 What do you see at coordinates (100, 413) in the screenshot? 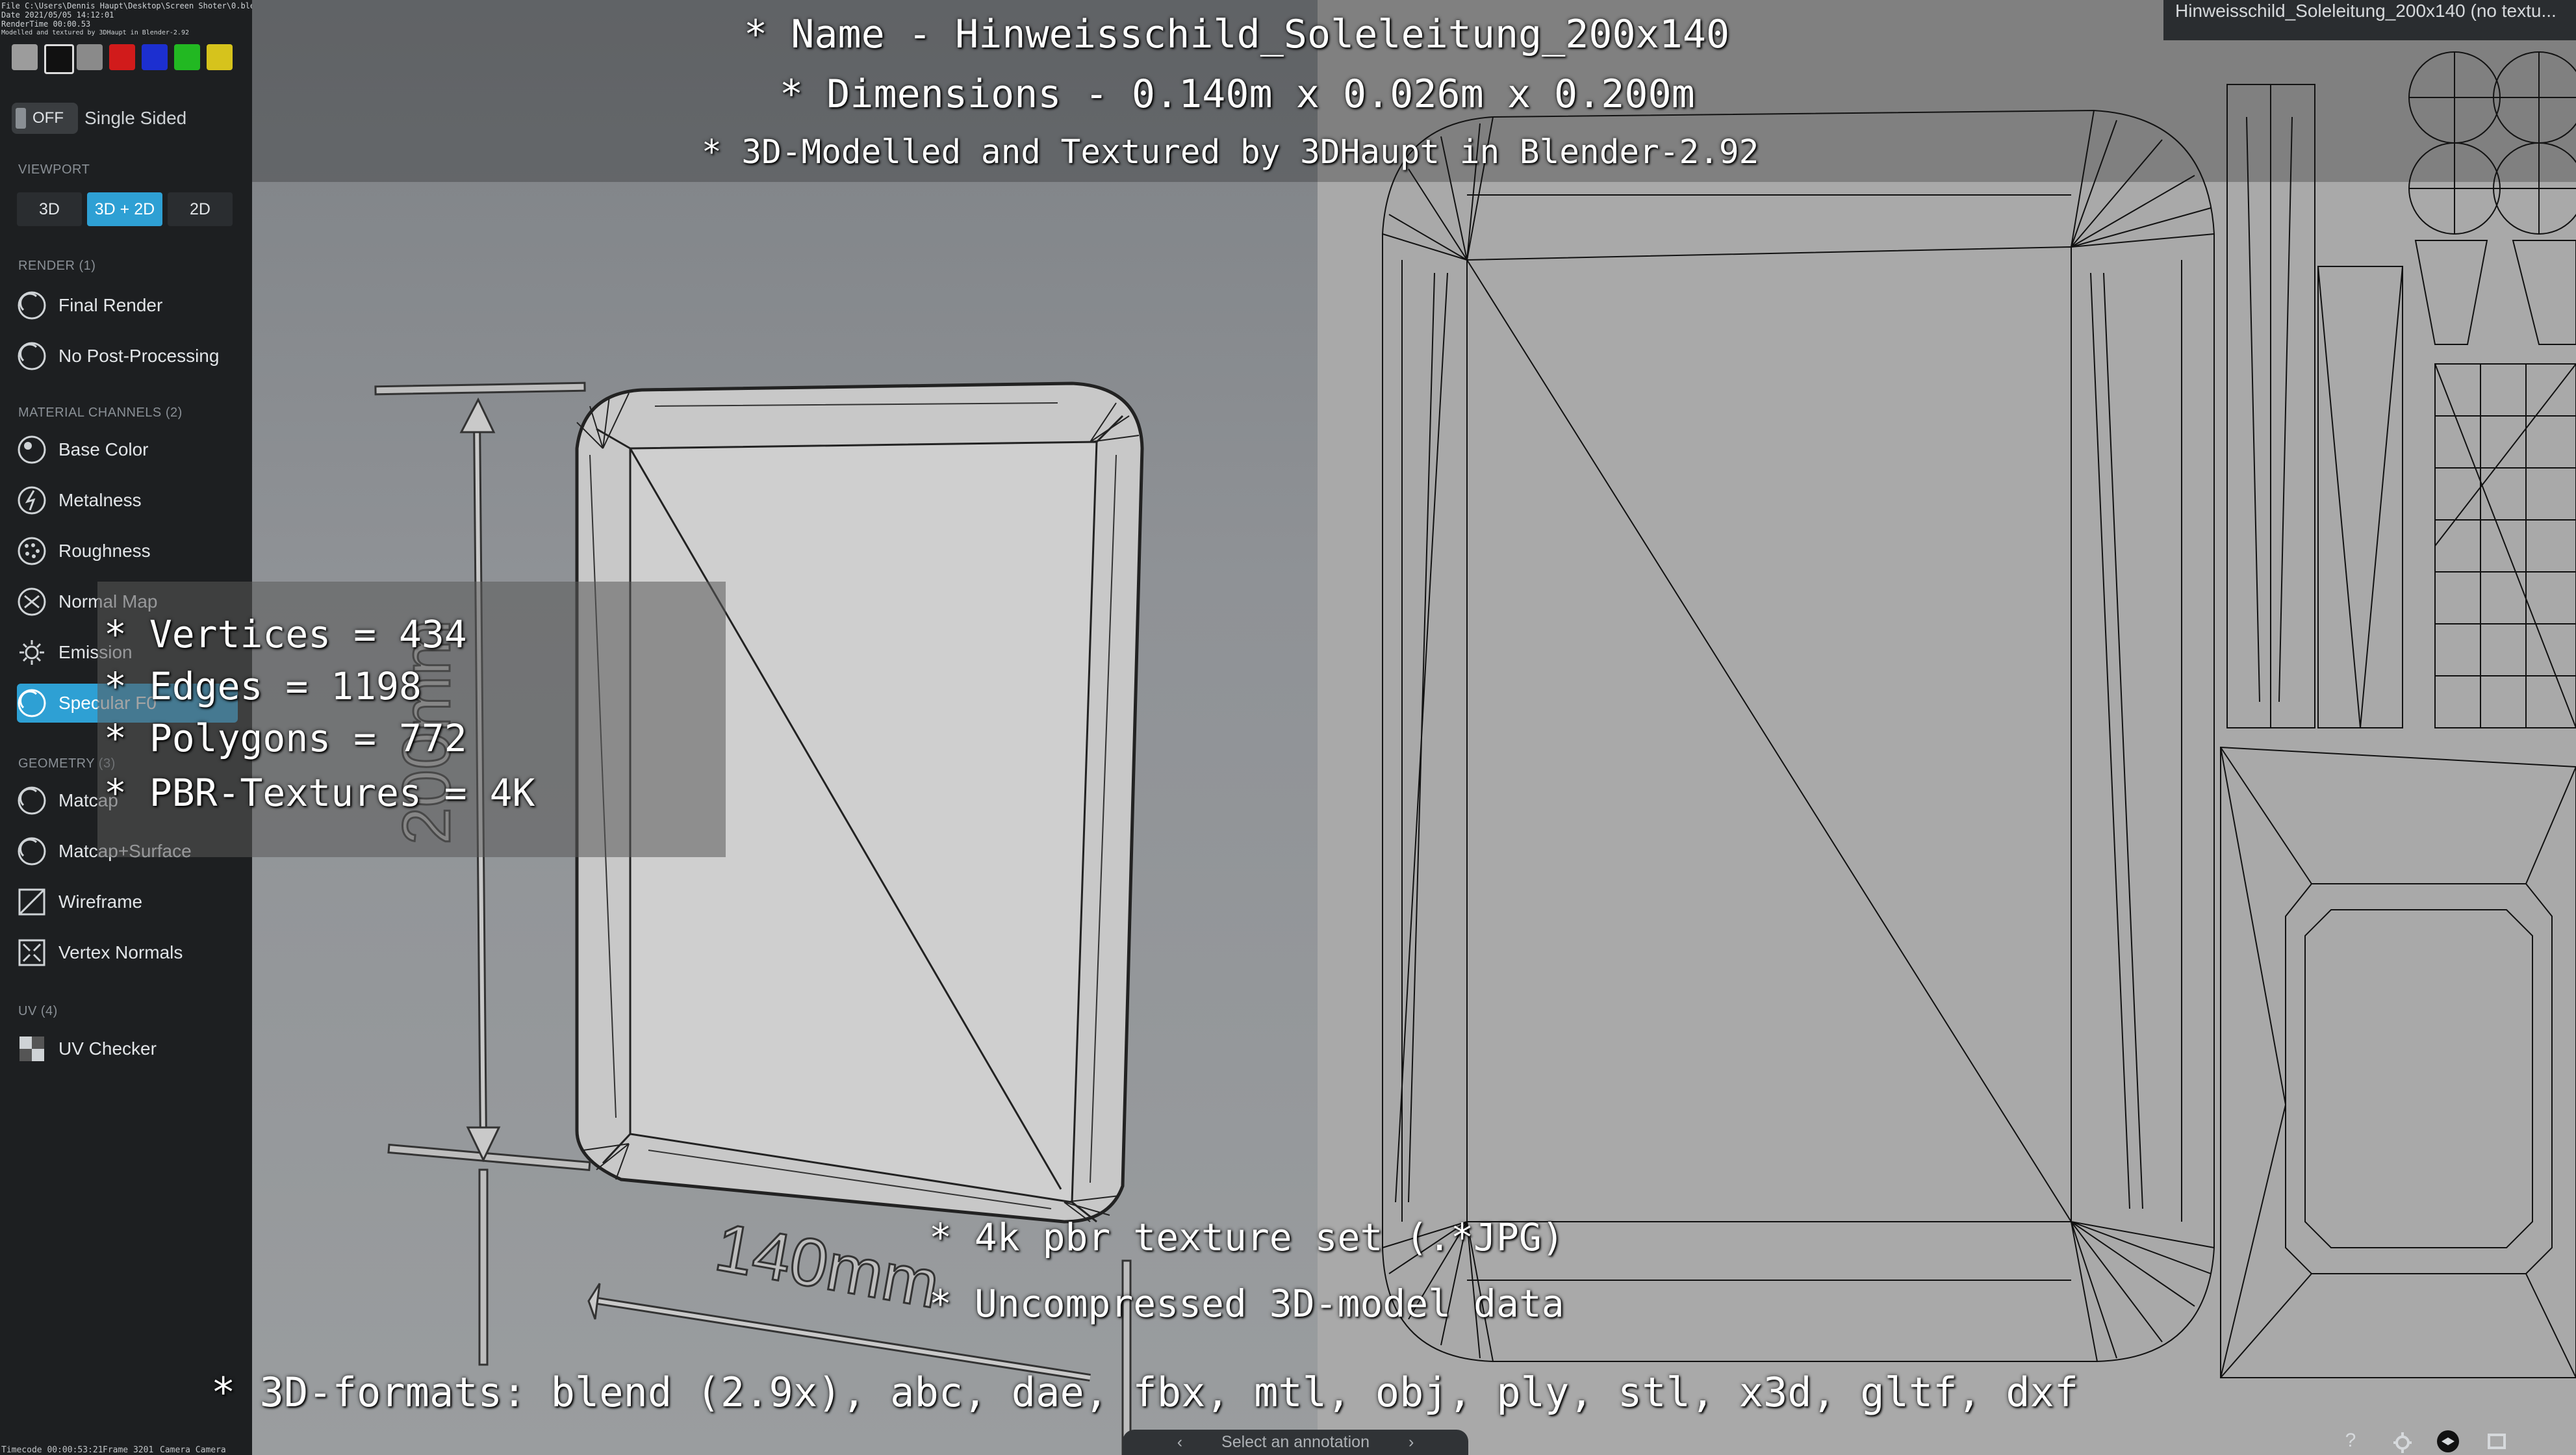
I see `material-section-title: MATERIAL CHANNELS (2)` at bounding box center [100, 413].